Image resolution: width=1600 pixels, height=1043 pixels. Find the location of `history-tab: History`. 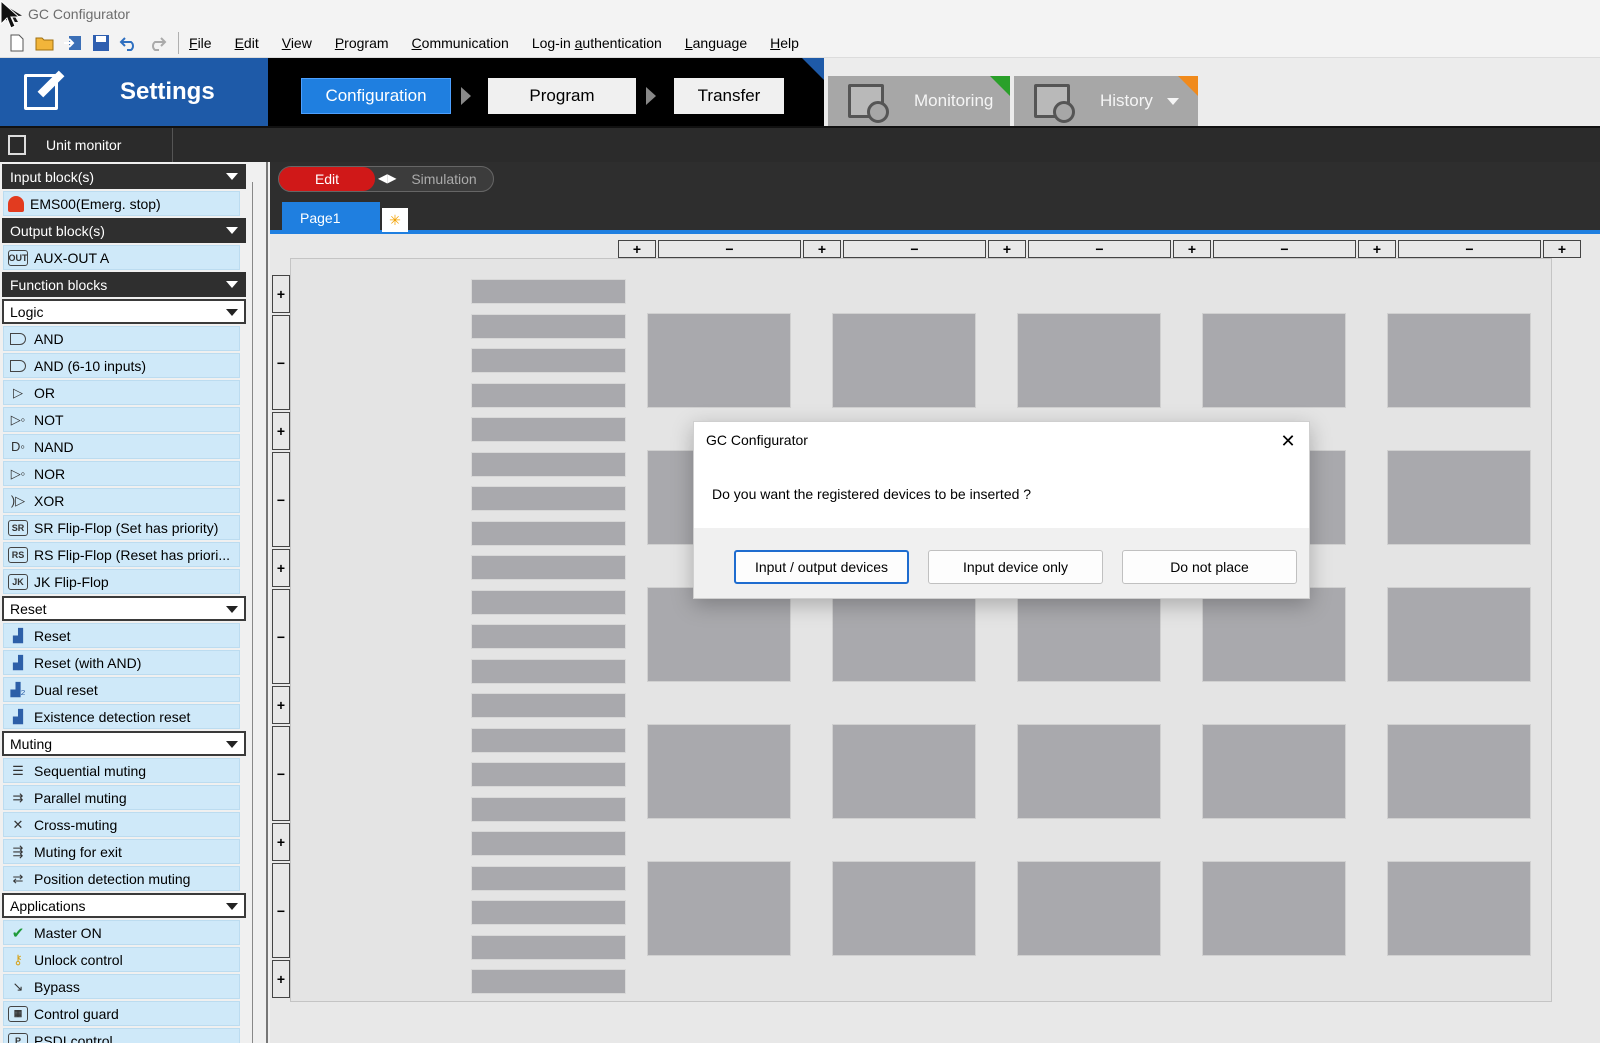

history-tab: History is located at coordinates (1106, 101).